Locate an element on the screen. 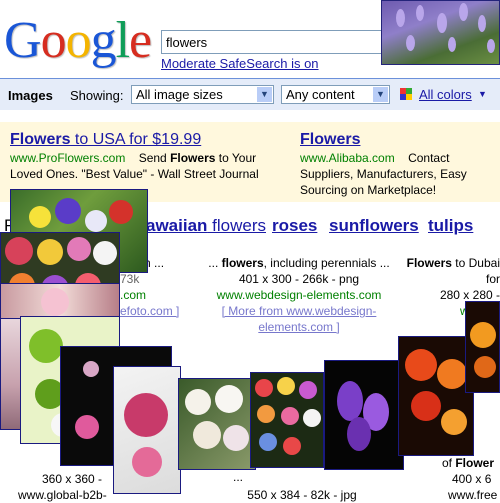 The width and height of the screenshot is (500, 503). result-url: .com is located at coordinates (161, 295).